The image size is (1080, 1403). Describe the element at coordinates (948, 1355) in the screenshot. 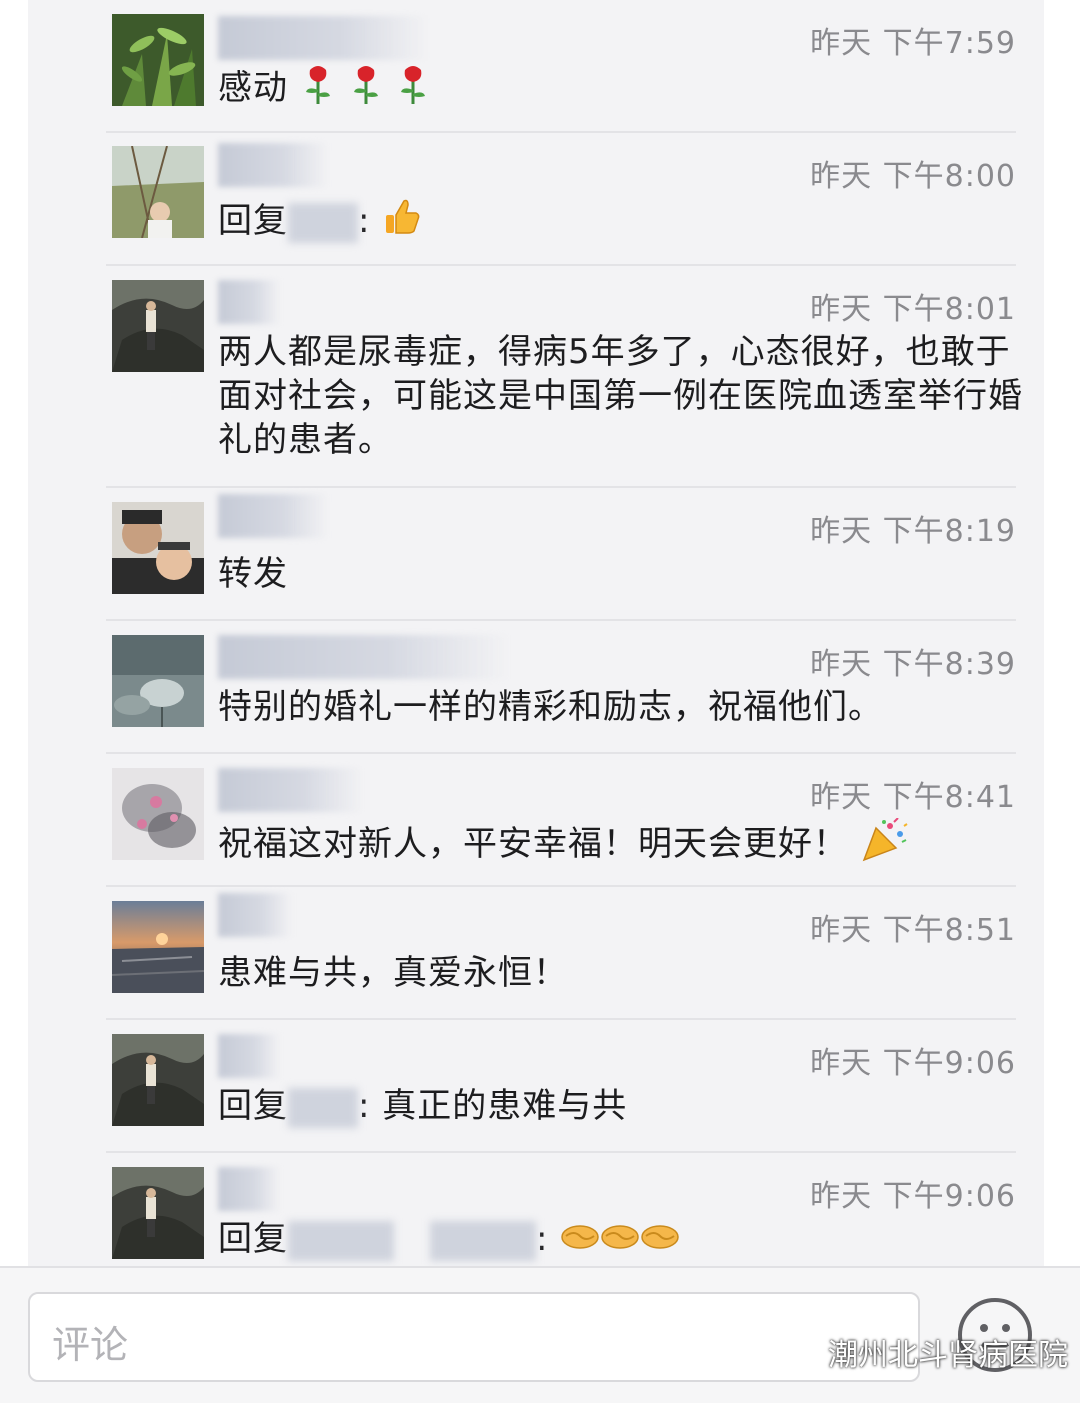

I see `watermark-text: 潮州北斗肾病医院` at that location.